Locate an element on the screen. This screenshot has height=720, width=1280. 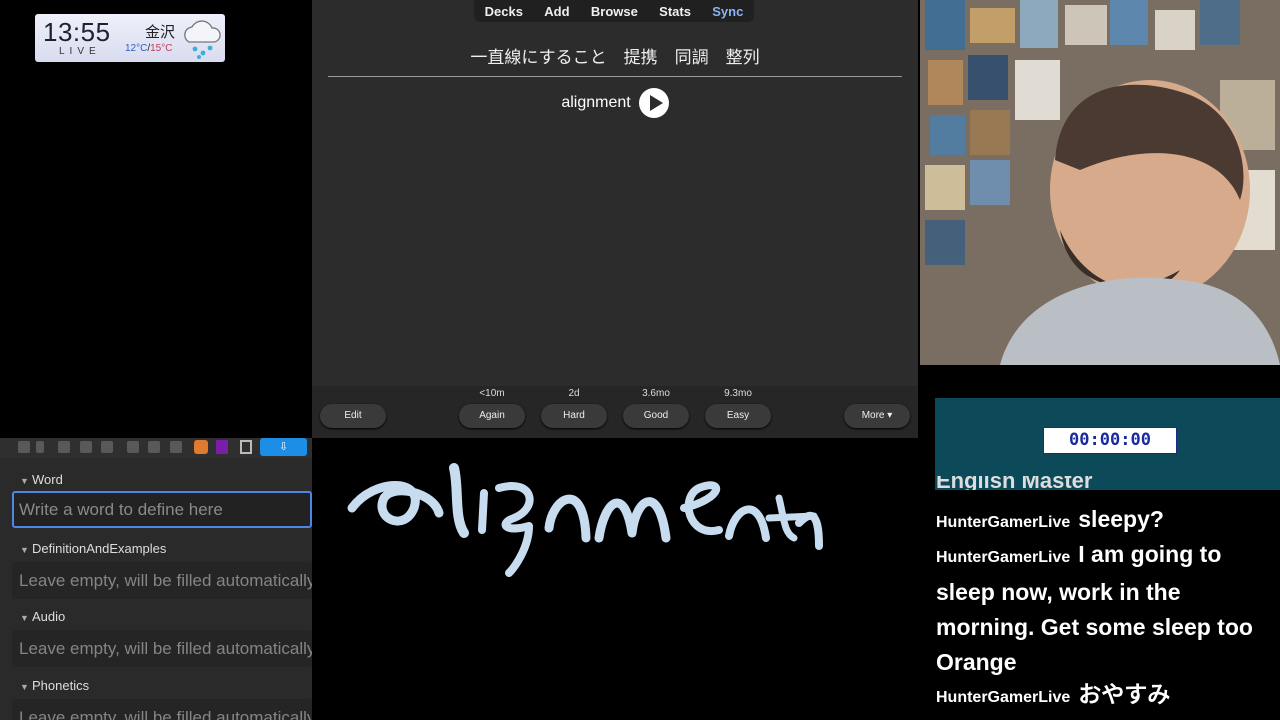
bullet-list-icon is located at coordinates (64, 447).